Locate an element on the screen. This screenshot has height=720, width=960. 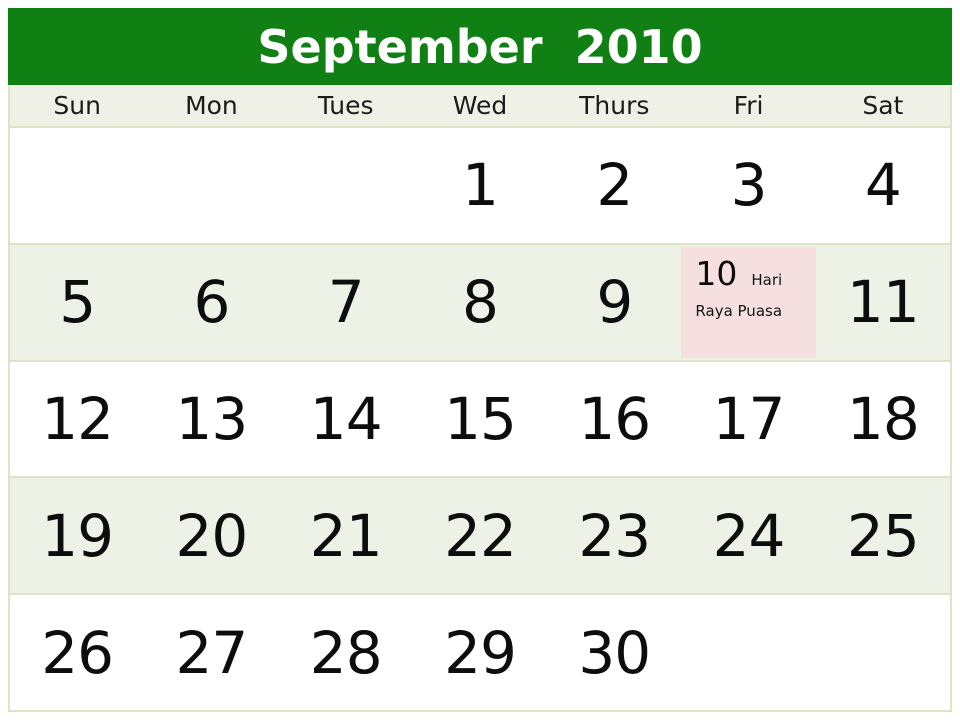
day-number: 25 is located at coordinates (883, 535).